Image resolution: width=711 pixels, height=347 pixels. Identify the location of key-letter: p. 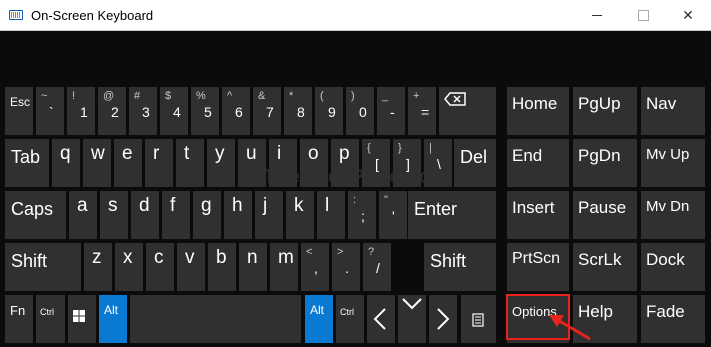
(345, 163).